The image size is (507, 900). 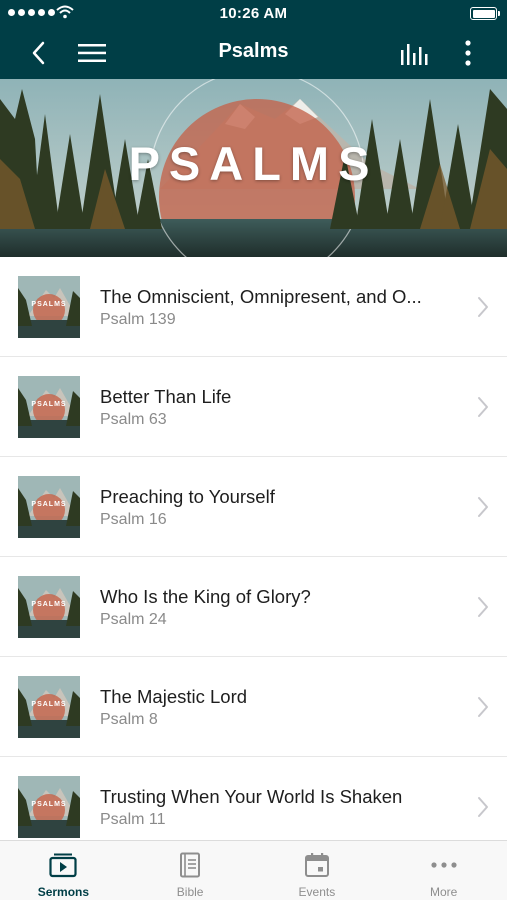 I want to click on tab-bar: Sermons Bible Events More, so click(x=253, y=870).